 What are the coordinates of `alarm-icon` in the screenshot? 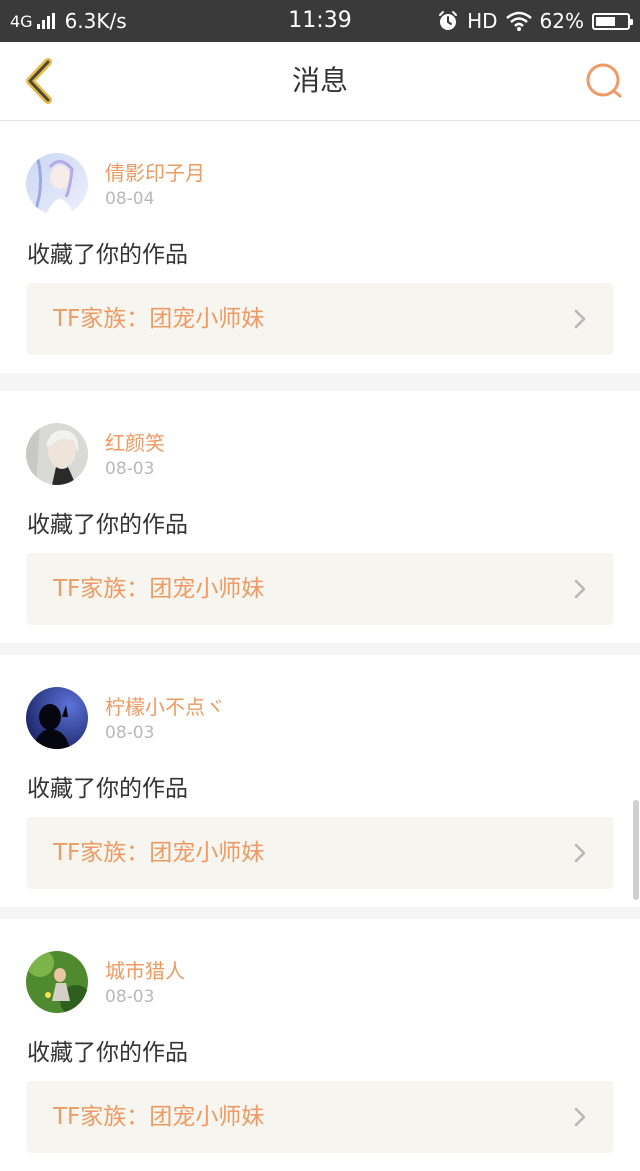 It's located at (448, 20).